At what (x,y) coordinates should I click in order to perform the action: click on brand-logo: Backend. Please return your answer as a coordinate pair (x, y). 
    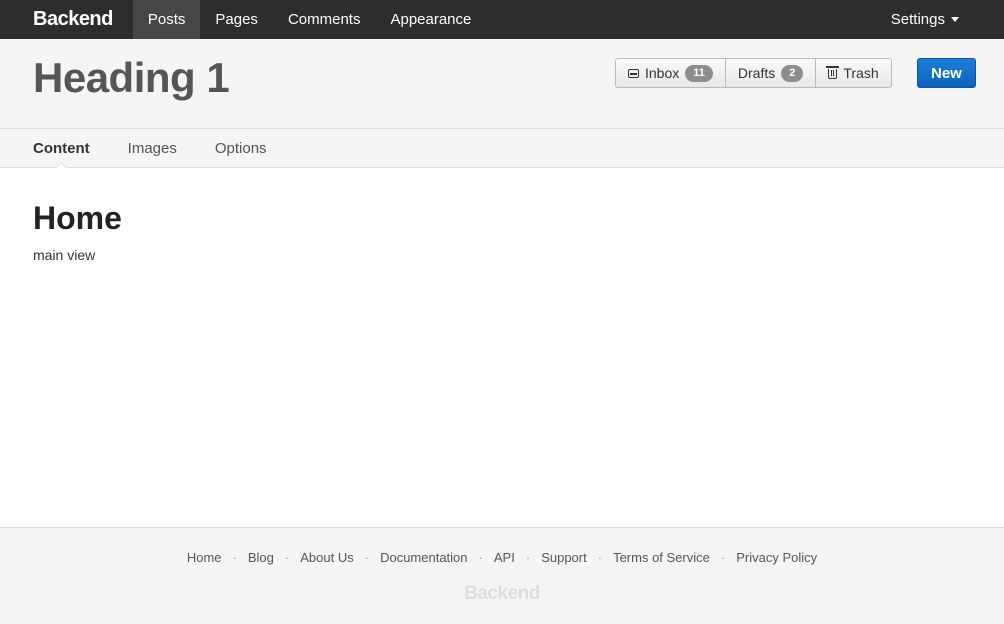
    Looking at the image, I should click on (66, 19).